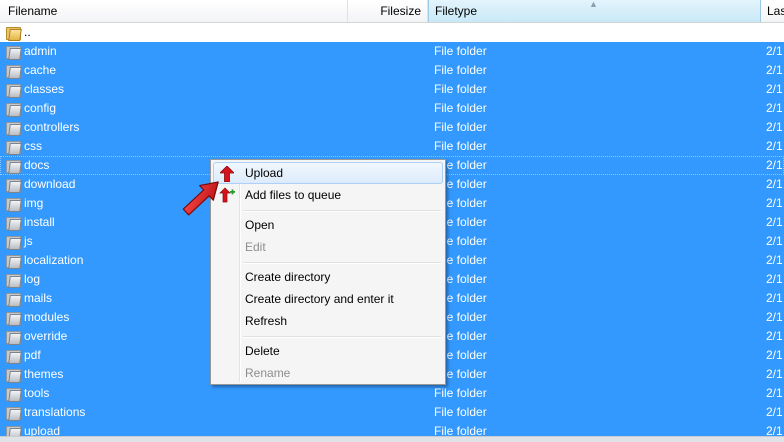  What do you see at coordinates (32, 355) in the screenshot?
I see `file-name: pdf` at bounding box center [32, 355].